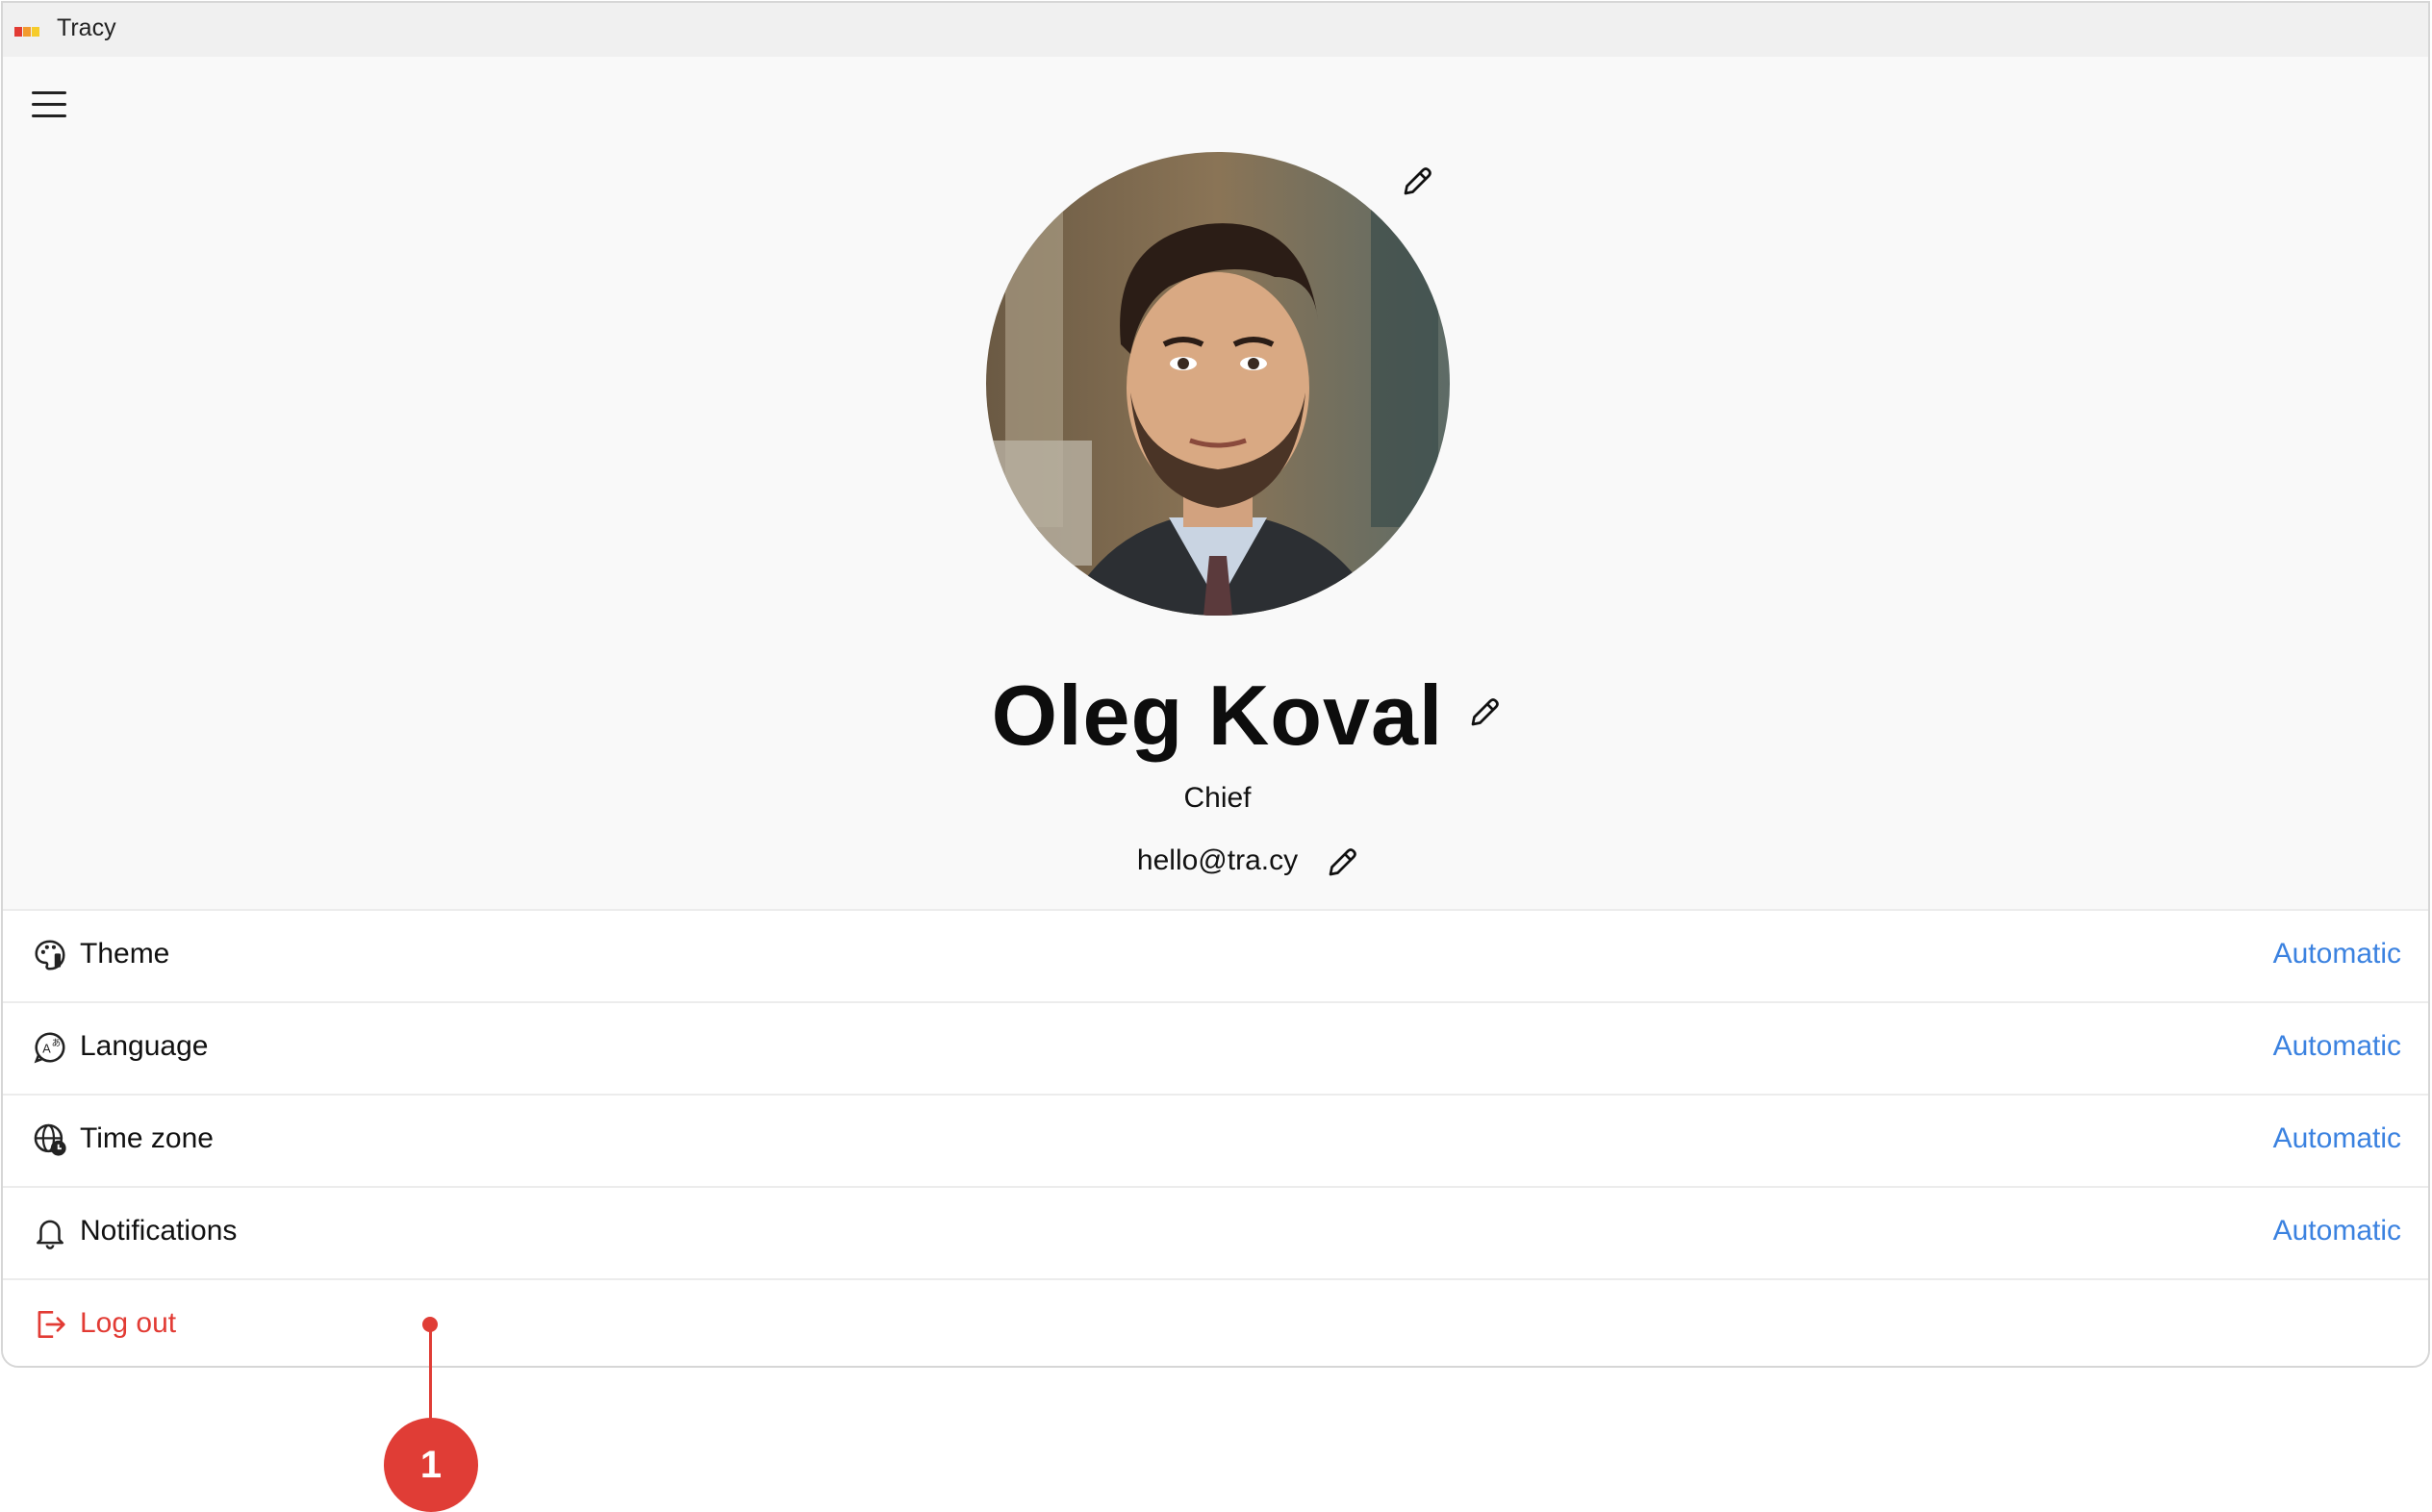 This screenshot has width=2432, height=1512. I want to click on profile-name-wrap: Oleg Koval, so click(1215, 716).